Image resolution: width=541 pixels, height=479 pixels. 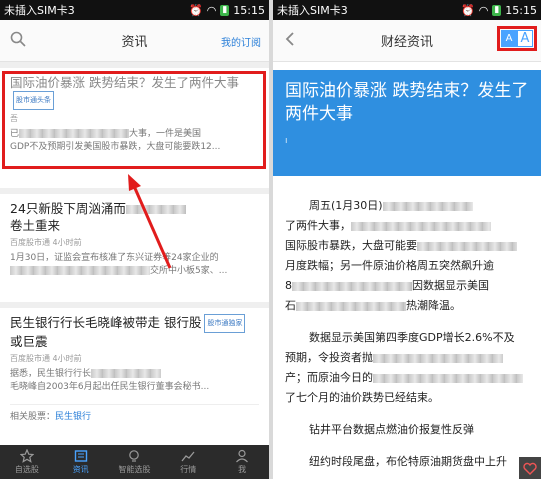 What do you see at coordinates (407, 358) in the screenshot?
I see `paragraph-line: 预期，令投资者抛` at bounding box center [407, 358].